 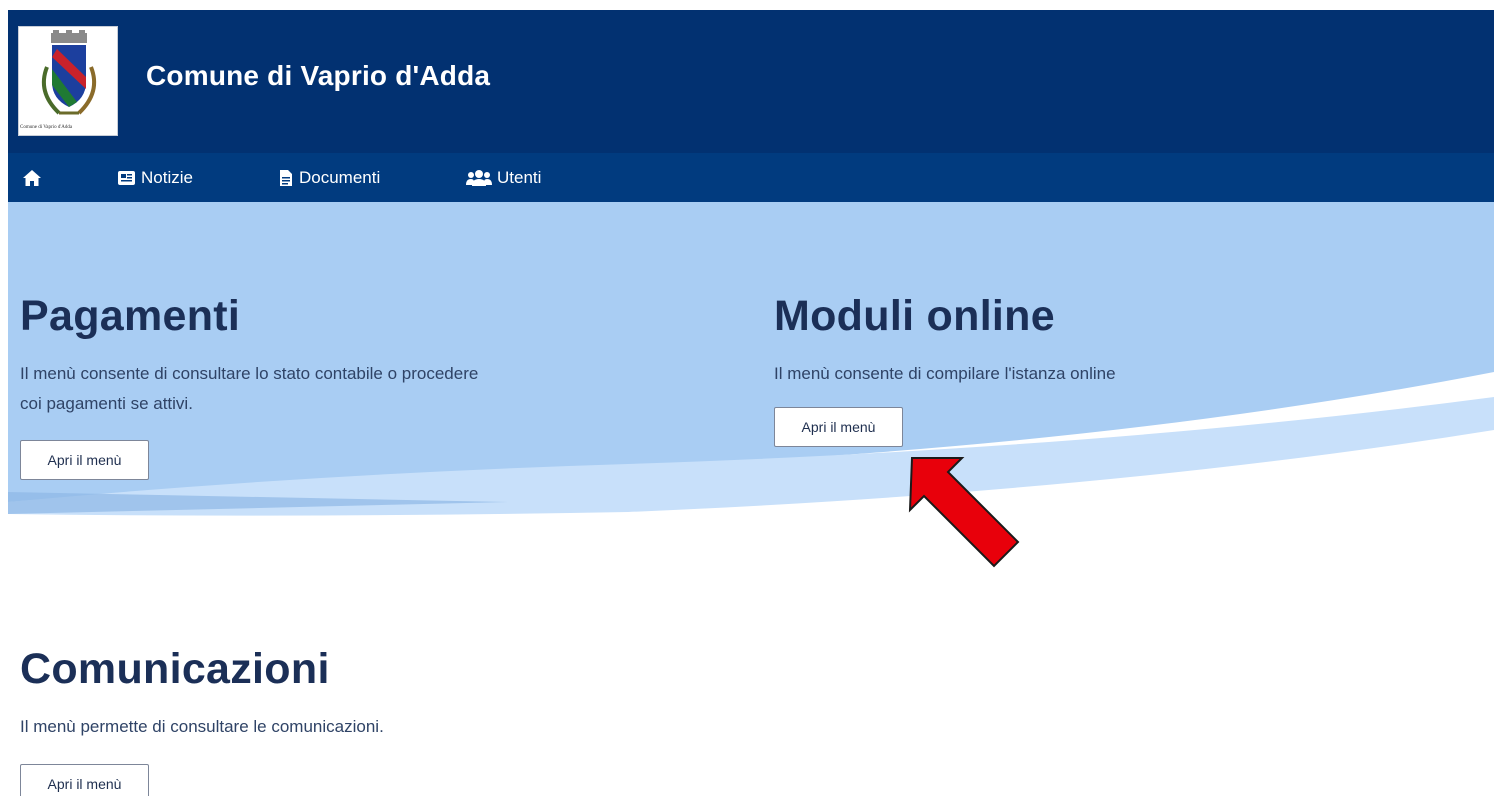 I want to click on nav-notizie-label: Notizie, so click(x=167, y=177).